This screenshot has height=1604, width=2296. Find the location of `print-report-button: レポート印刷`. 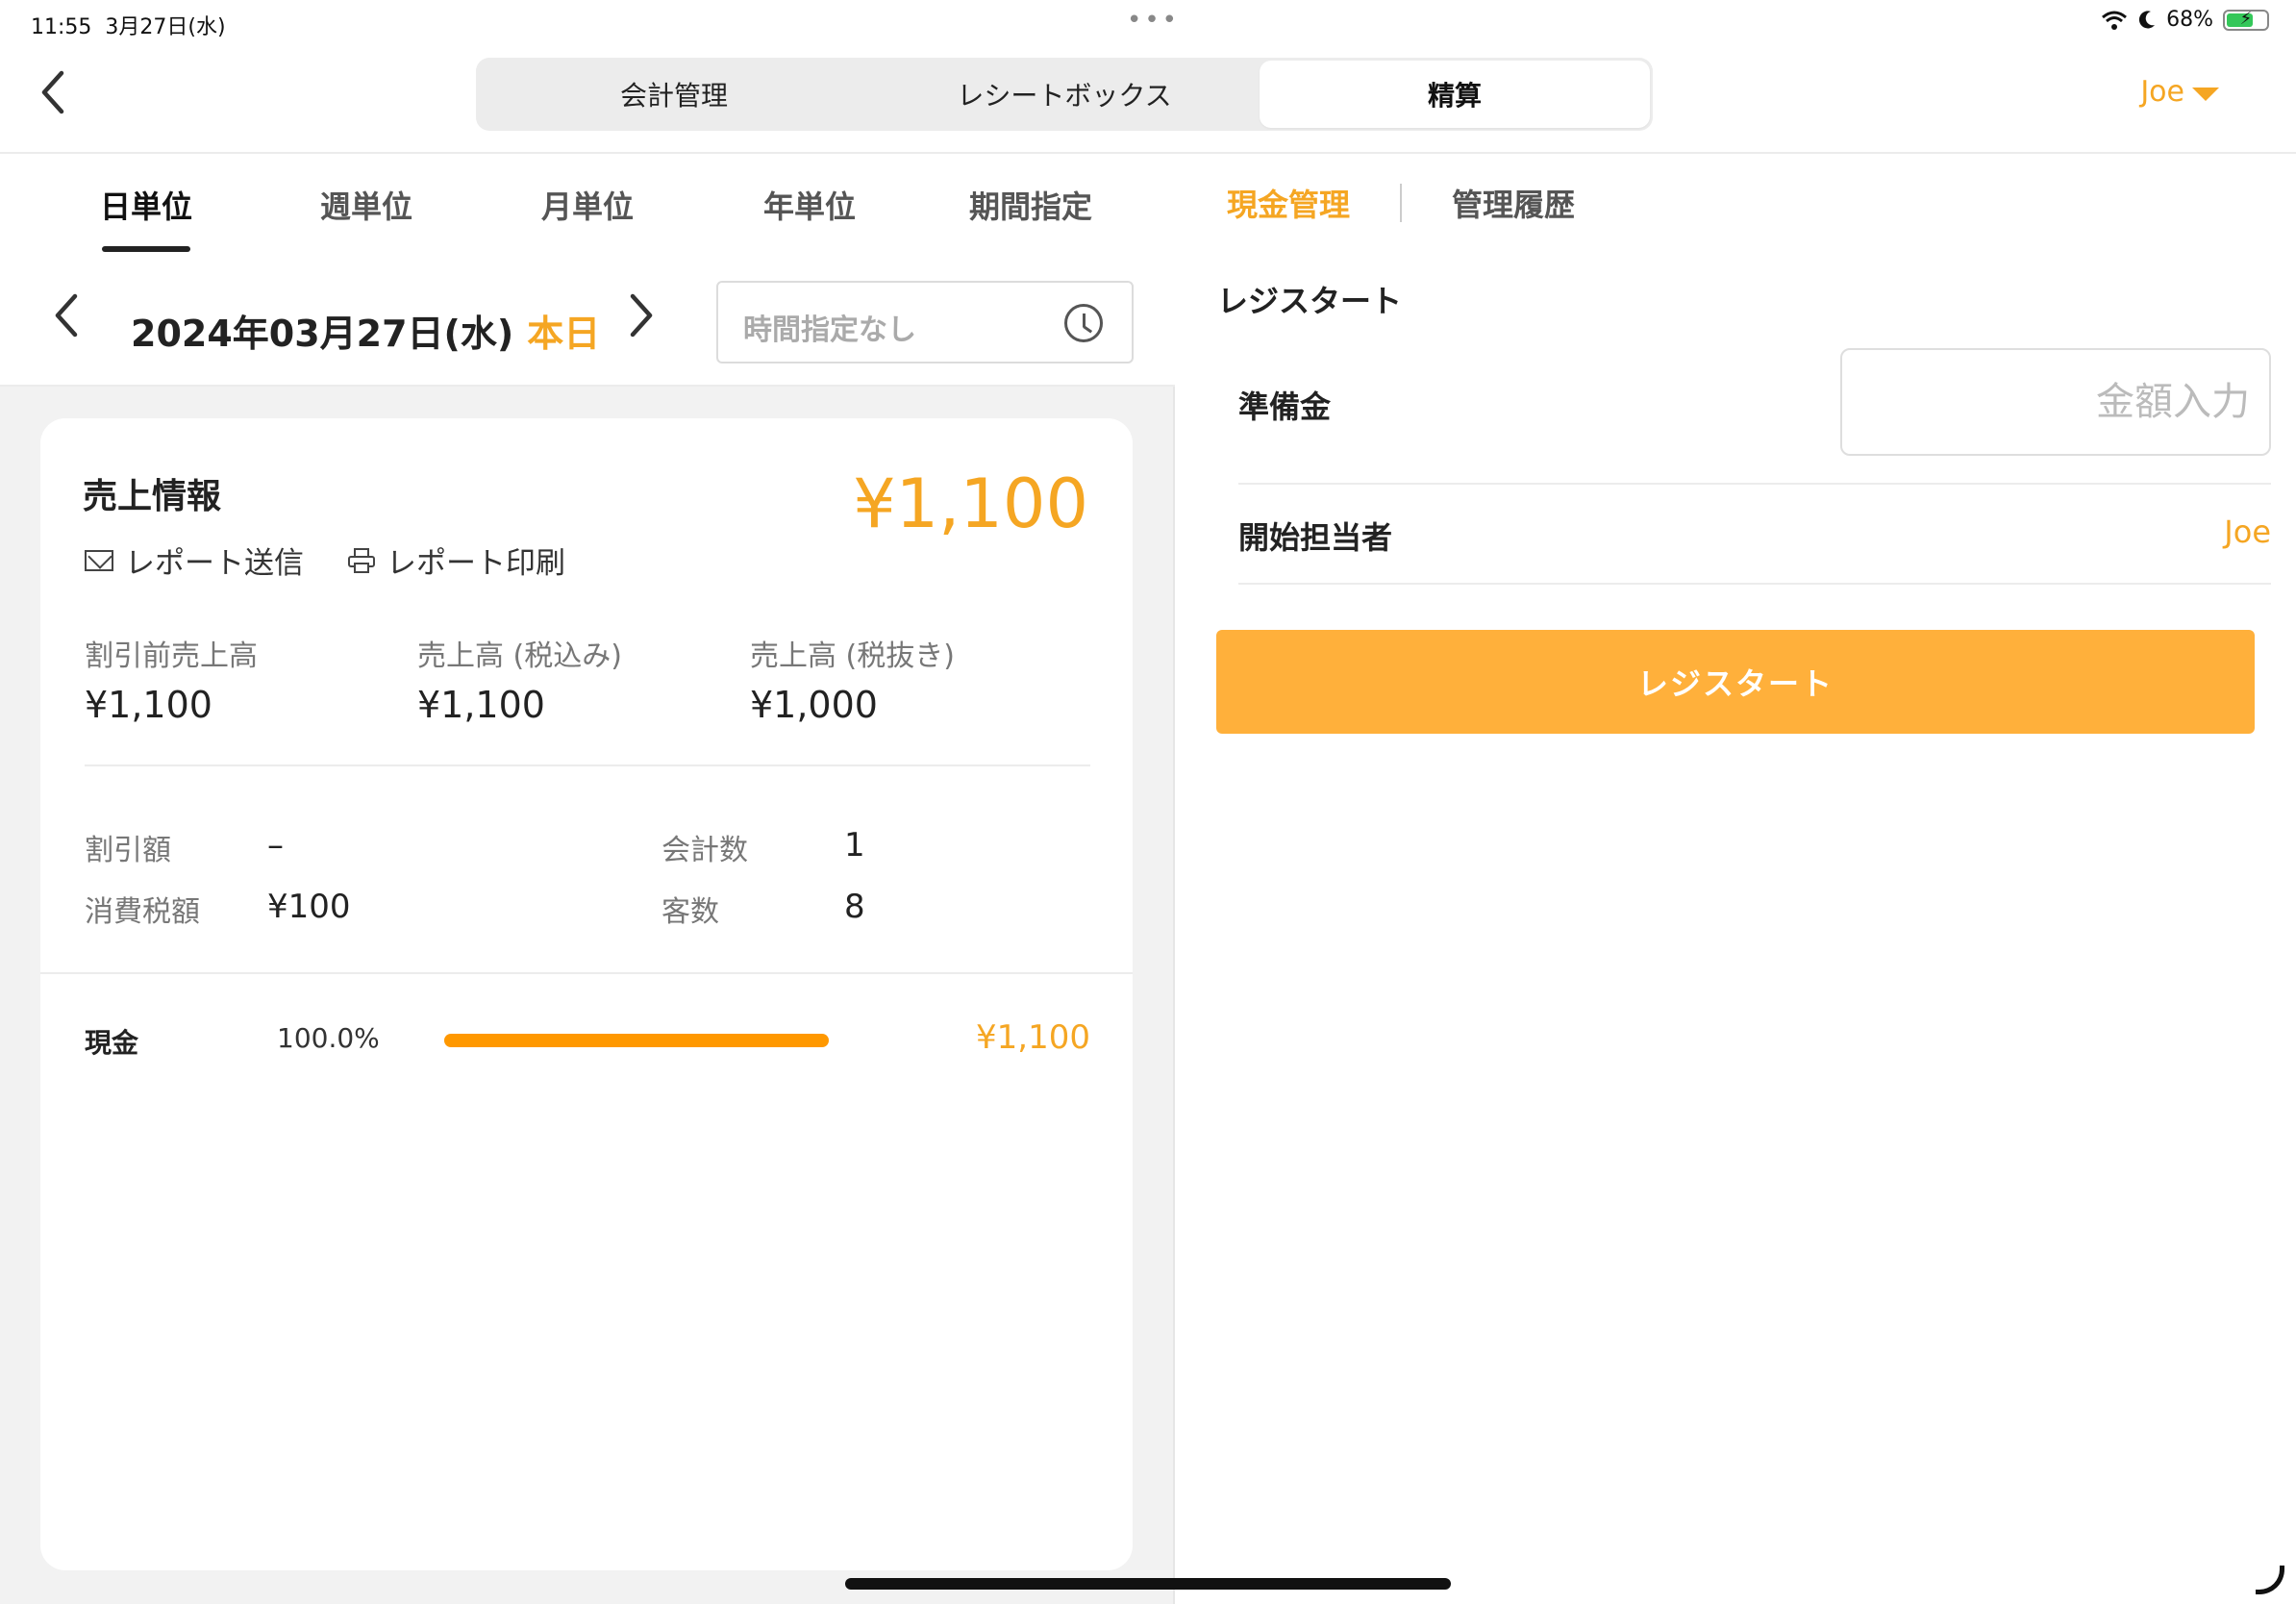

print-report-button: レポート印刷 is located at coordinates (456, 560).